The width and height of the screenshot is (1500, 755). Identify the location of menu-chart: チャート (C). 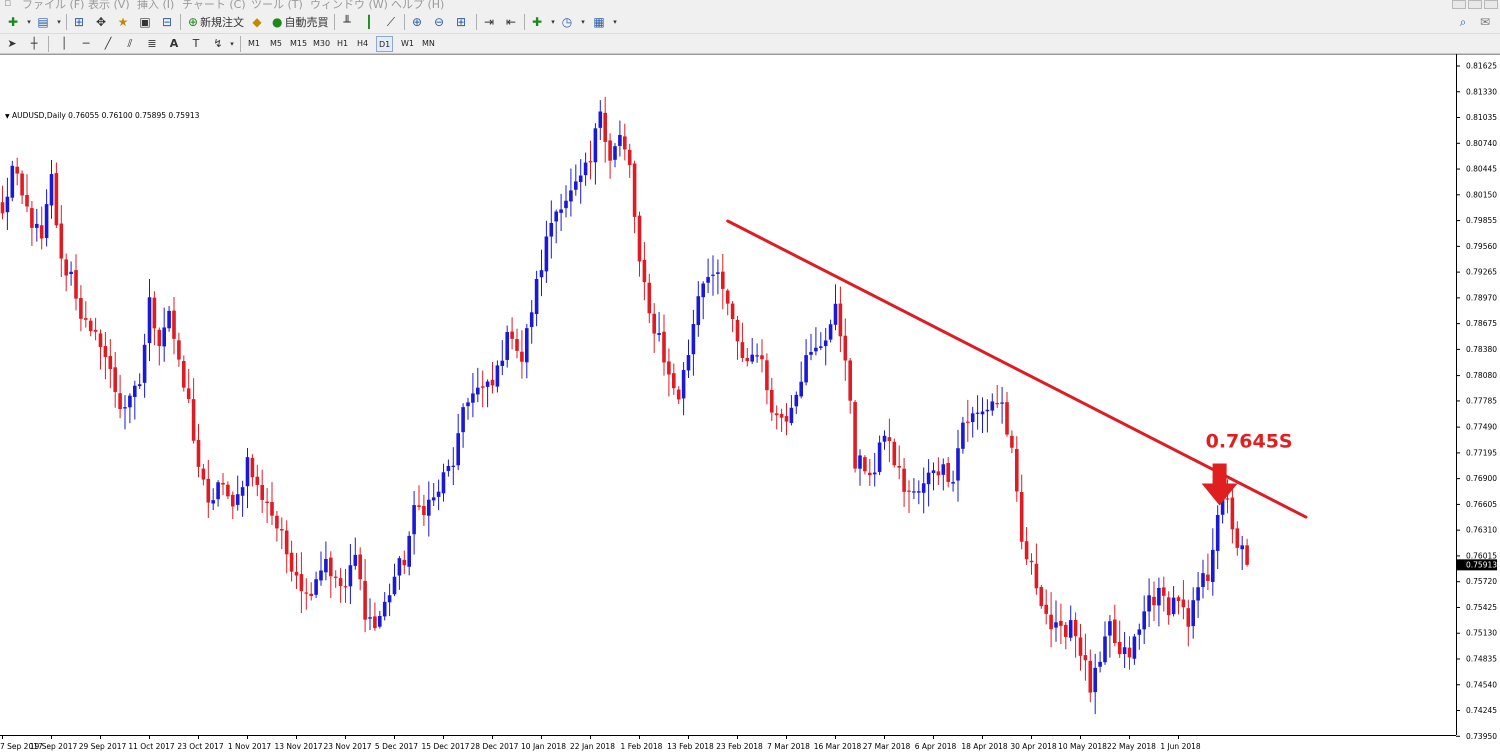
(214, 5).